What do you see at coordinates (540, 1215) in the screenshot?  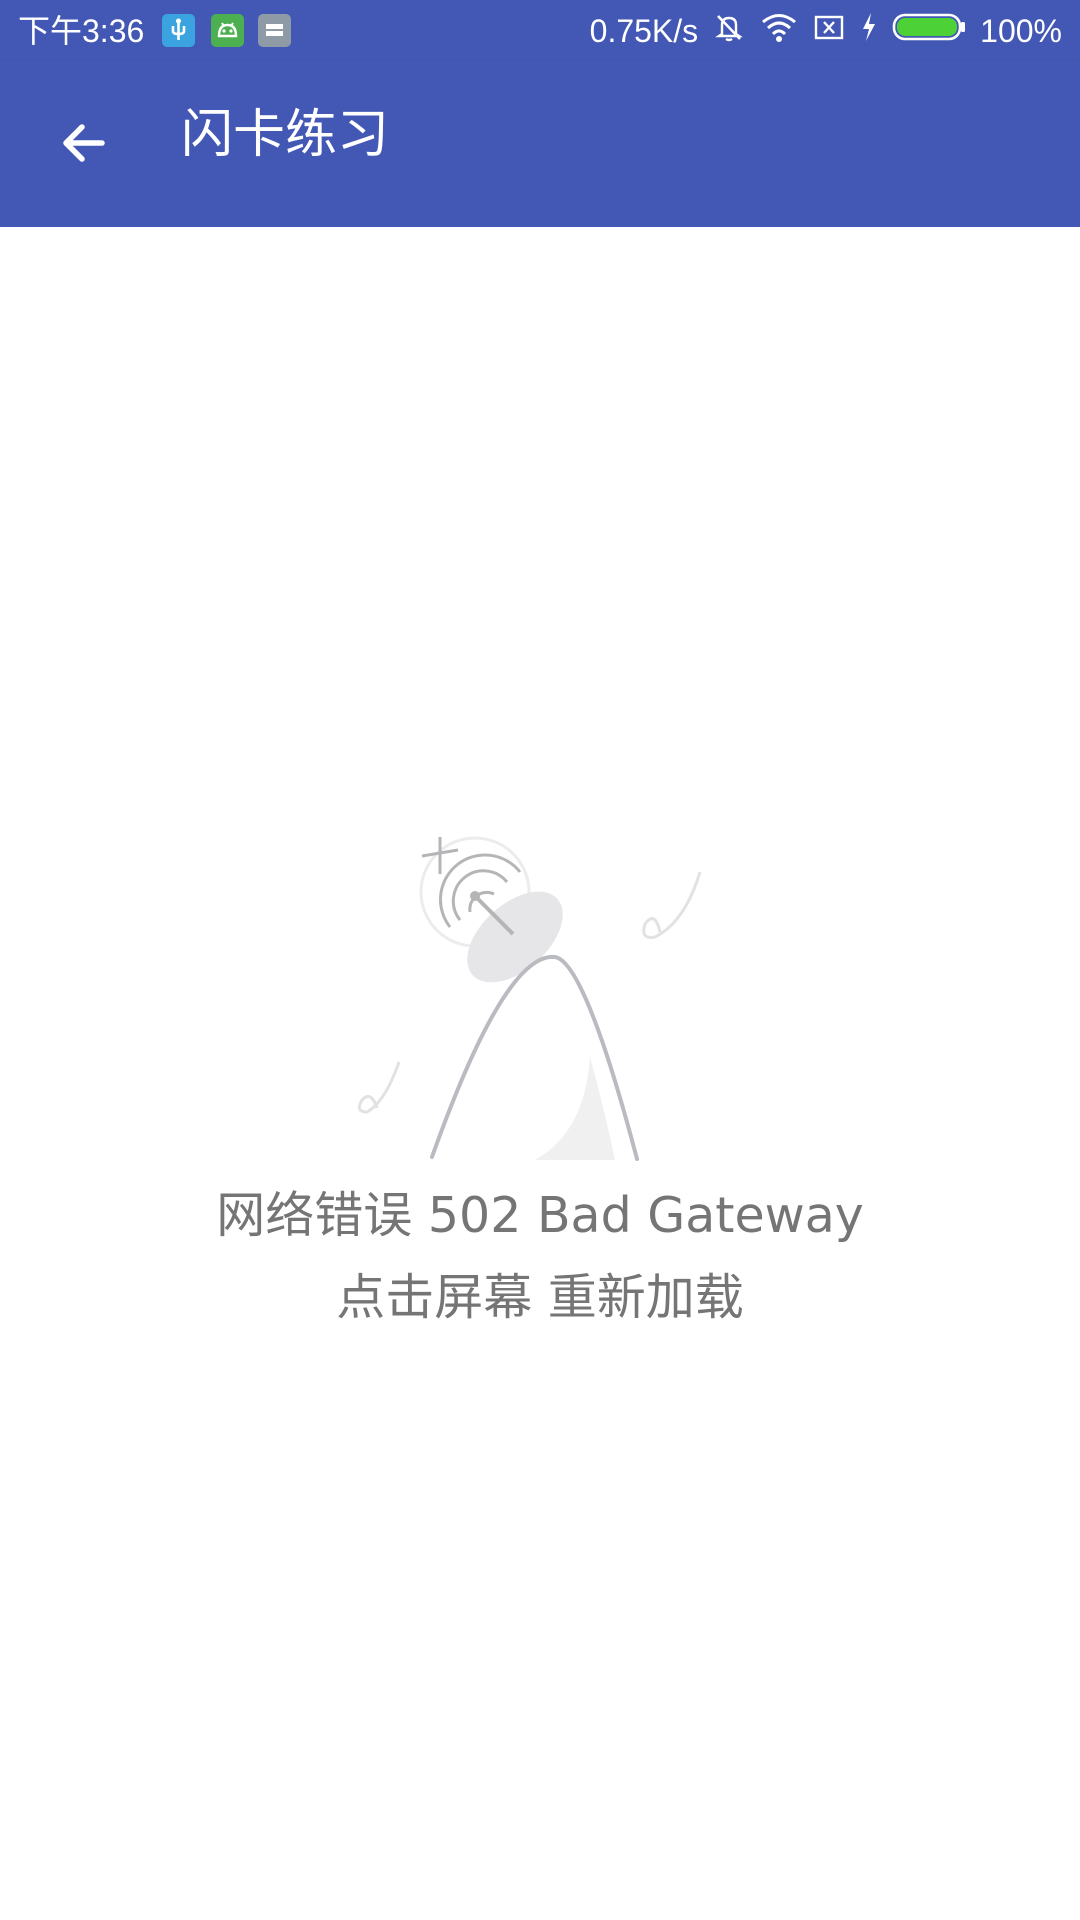 I see `error-message: 网络错误 502 Bad Gateway` at bounding box center [540, 1215].